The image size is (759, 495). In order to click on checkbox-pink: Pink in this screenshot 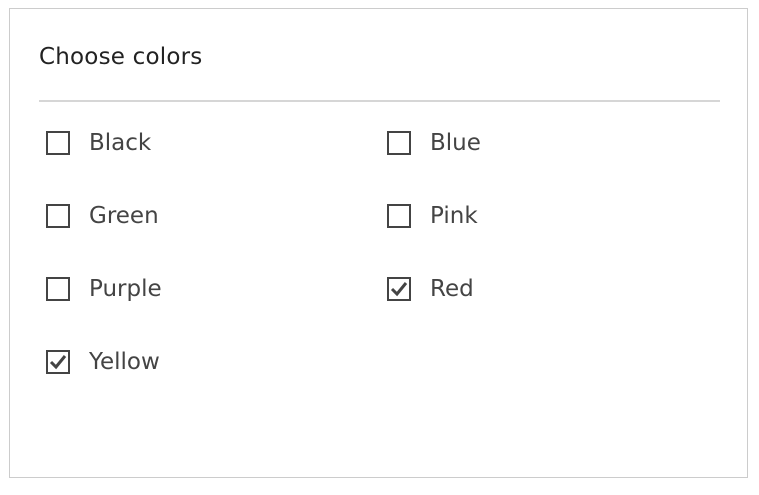, I will do `click(432, 216)`.